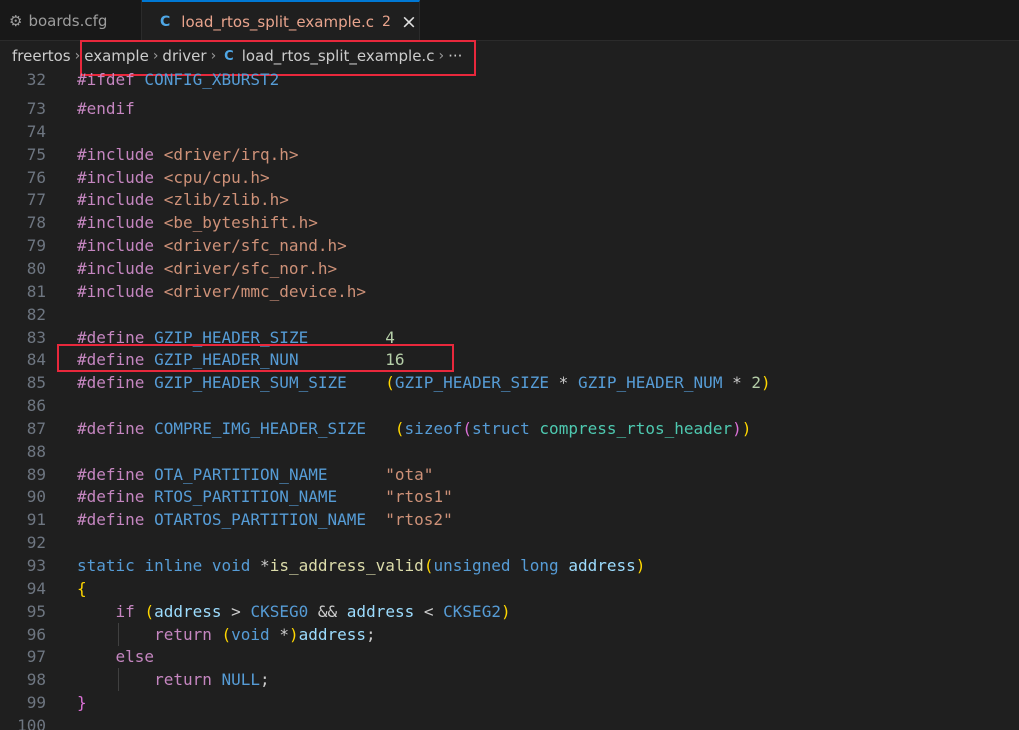  I want to click on code-line: 99}, so click(509, 702).